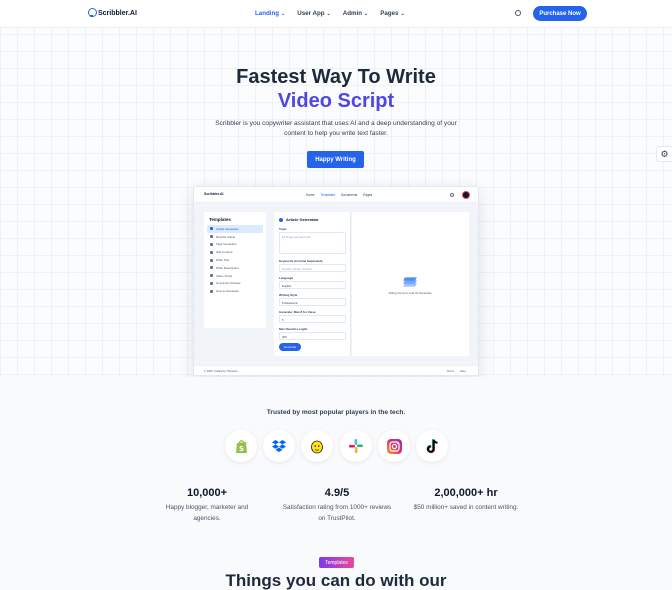 Image resolution: width=672 pixels, height=590 pixels. I want to click on stat-desc-hours: $50 million+ saved in content writing., so click(466, 507).